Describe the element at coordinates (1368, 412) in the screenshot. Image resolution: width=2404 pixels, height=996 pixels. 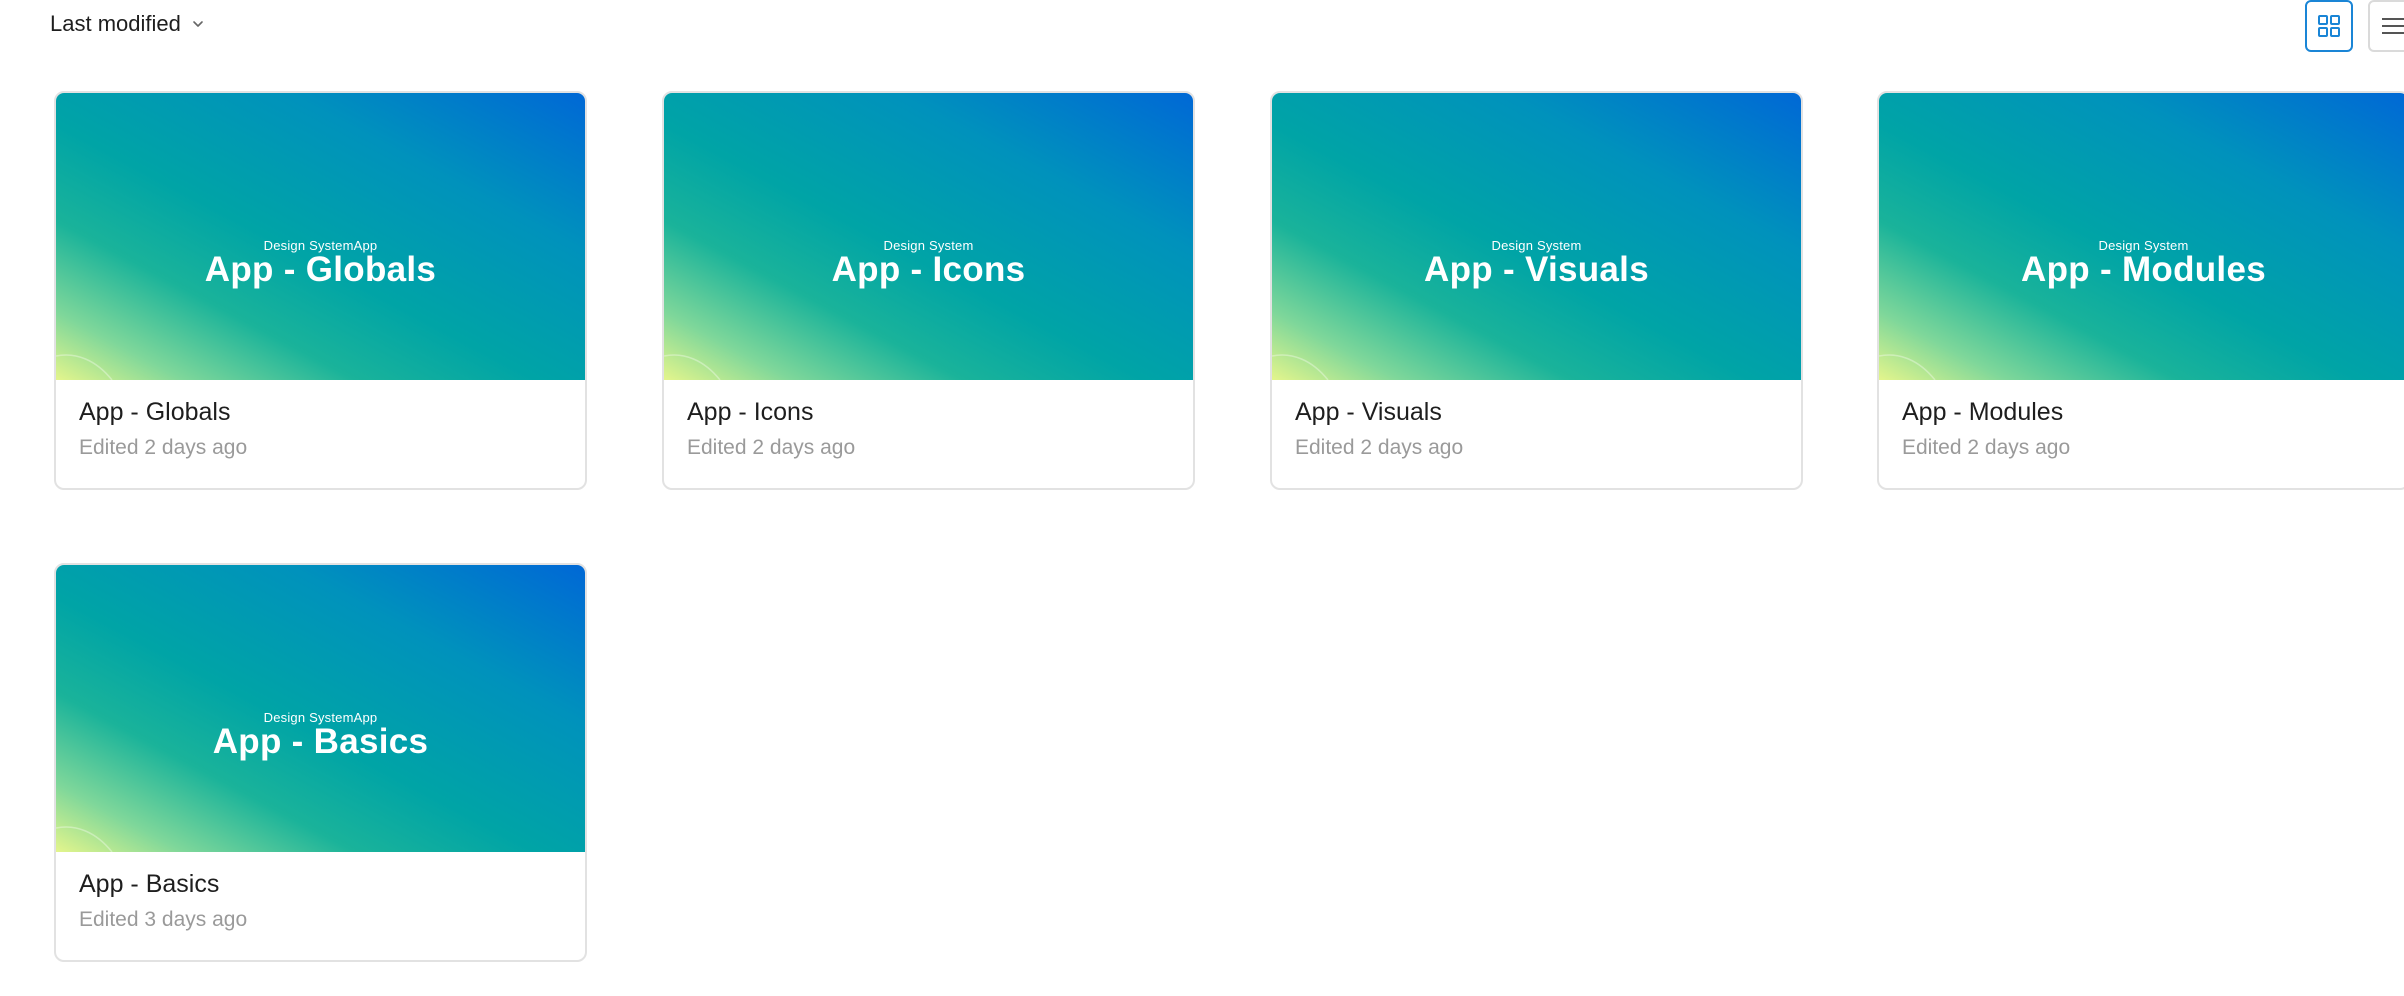
I see `file-name: App - Visuals` at that location.